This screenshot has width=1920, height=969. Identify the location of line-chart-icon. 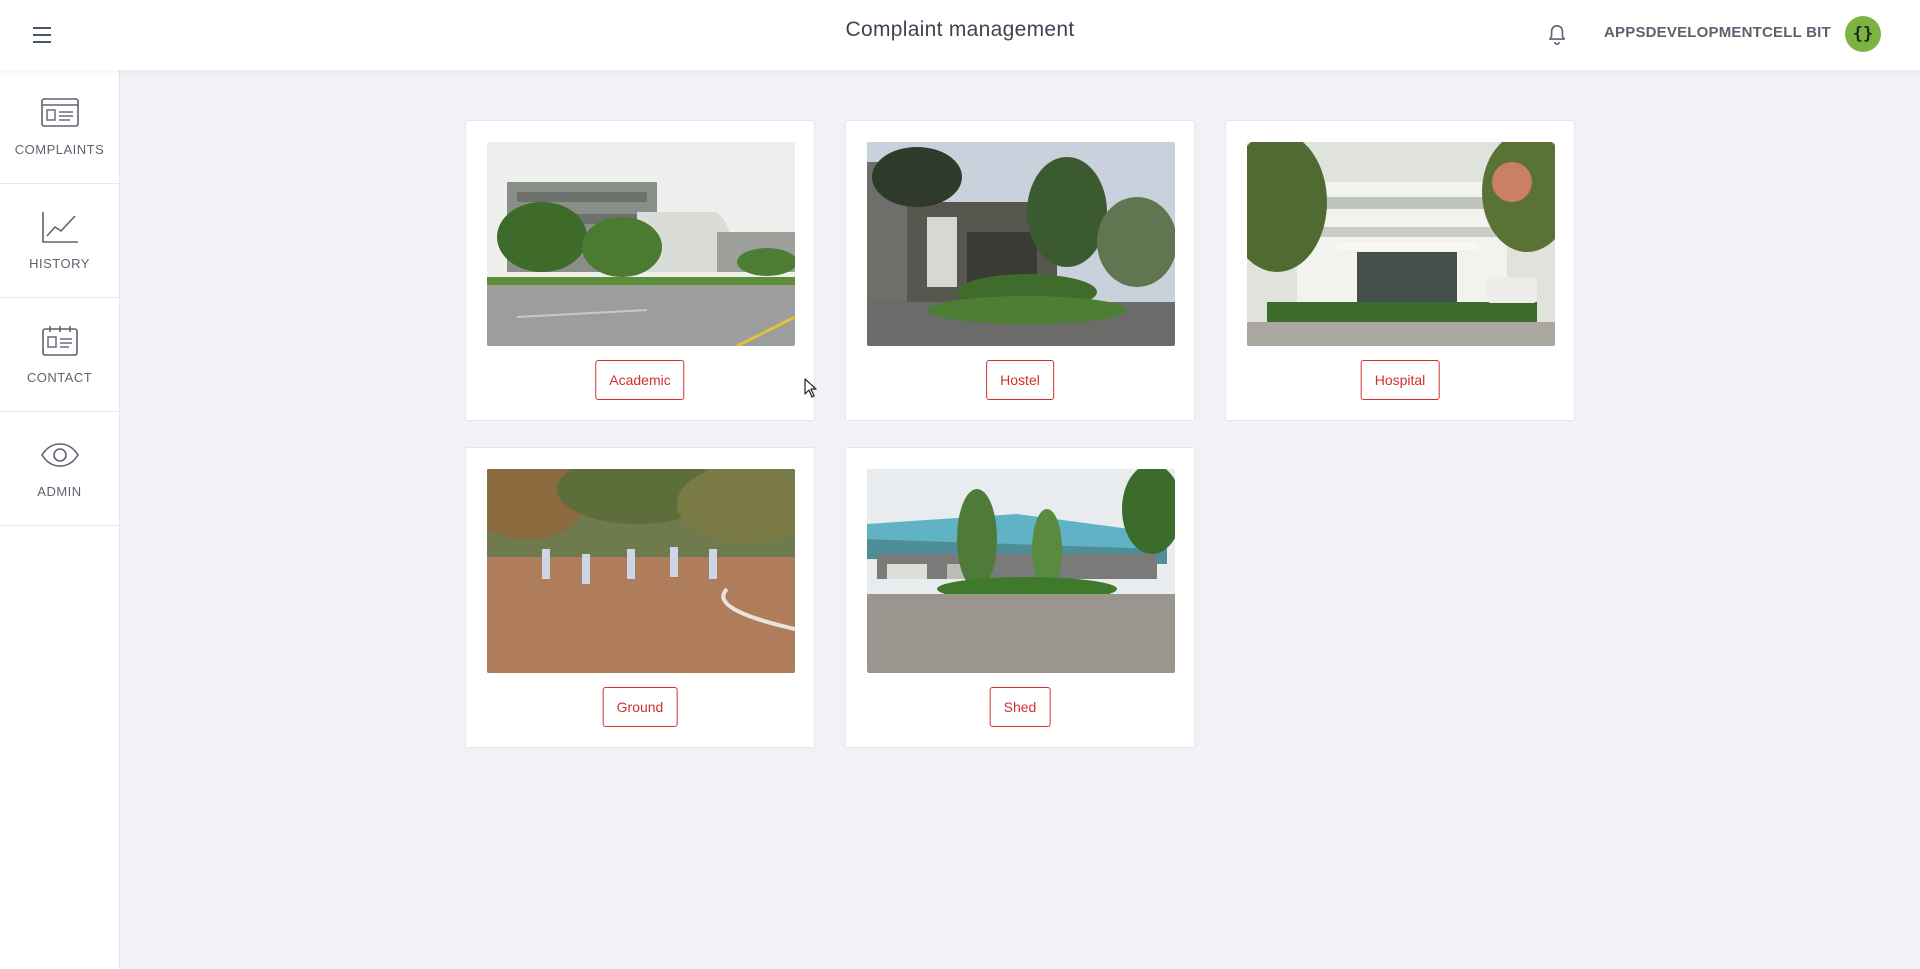
(59, 227).